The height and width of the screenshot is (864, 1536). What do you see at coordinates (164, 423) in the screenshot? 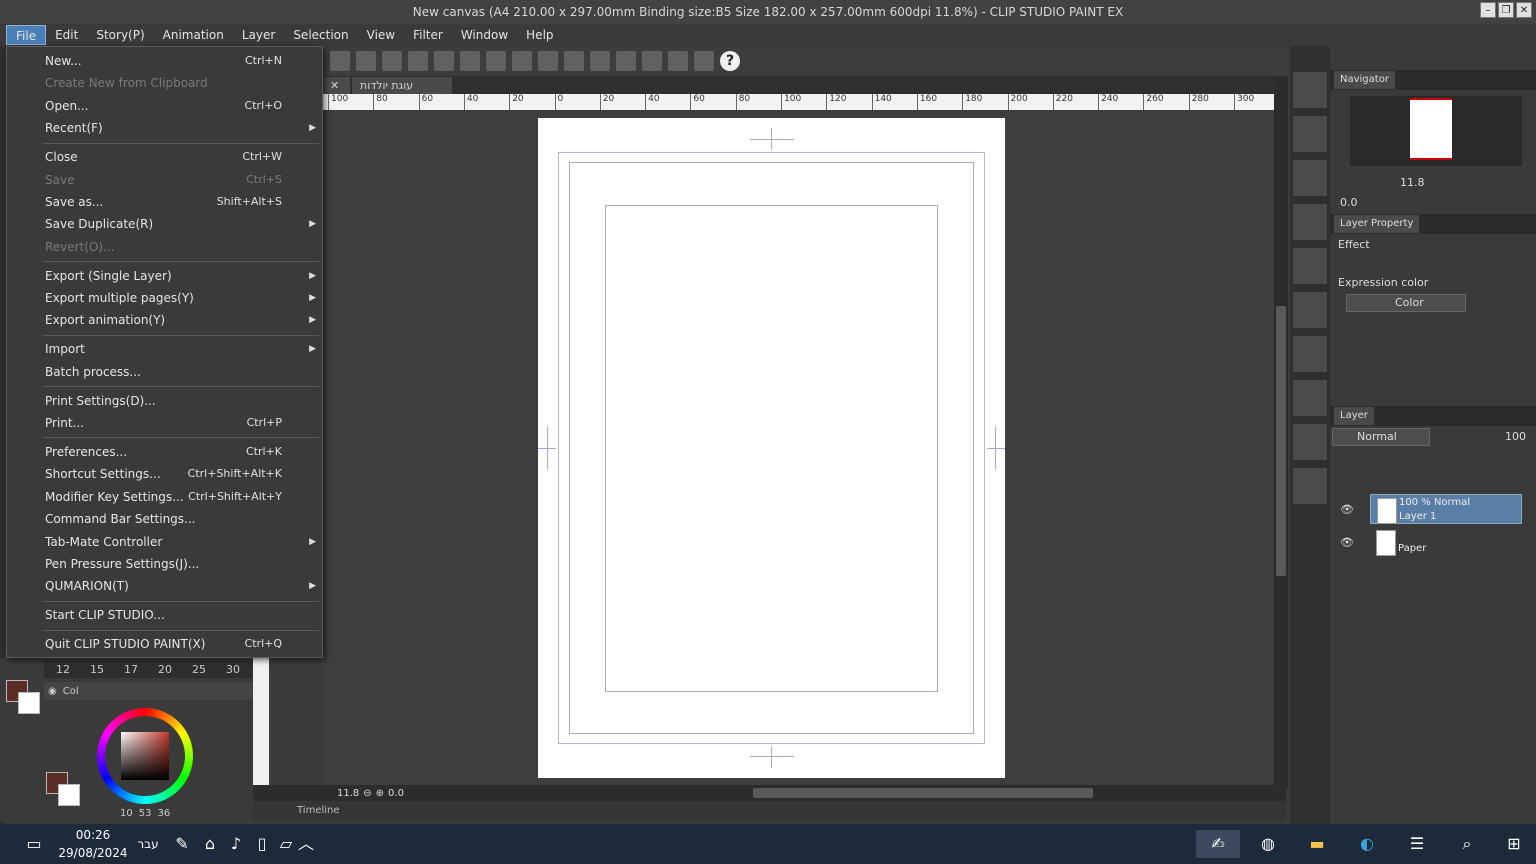
I see `file-menu-item-print: Print... Ctrl+P` at bounding box center [164, 423].